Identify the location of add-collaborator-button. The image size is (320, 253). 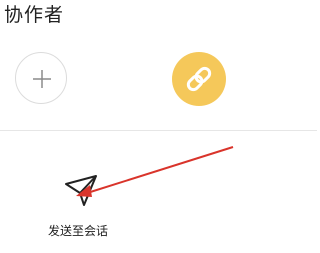
(41, 78).